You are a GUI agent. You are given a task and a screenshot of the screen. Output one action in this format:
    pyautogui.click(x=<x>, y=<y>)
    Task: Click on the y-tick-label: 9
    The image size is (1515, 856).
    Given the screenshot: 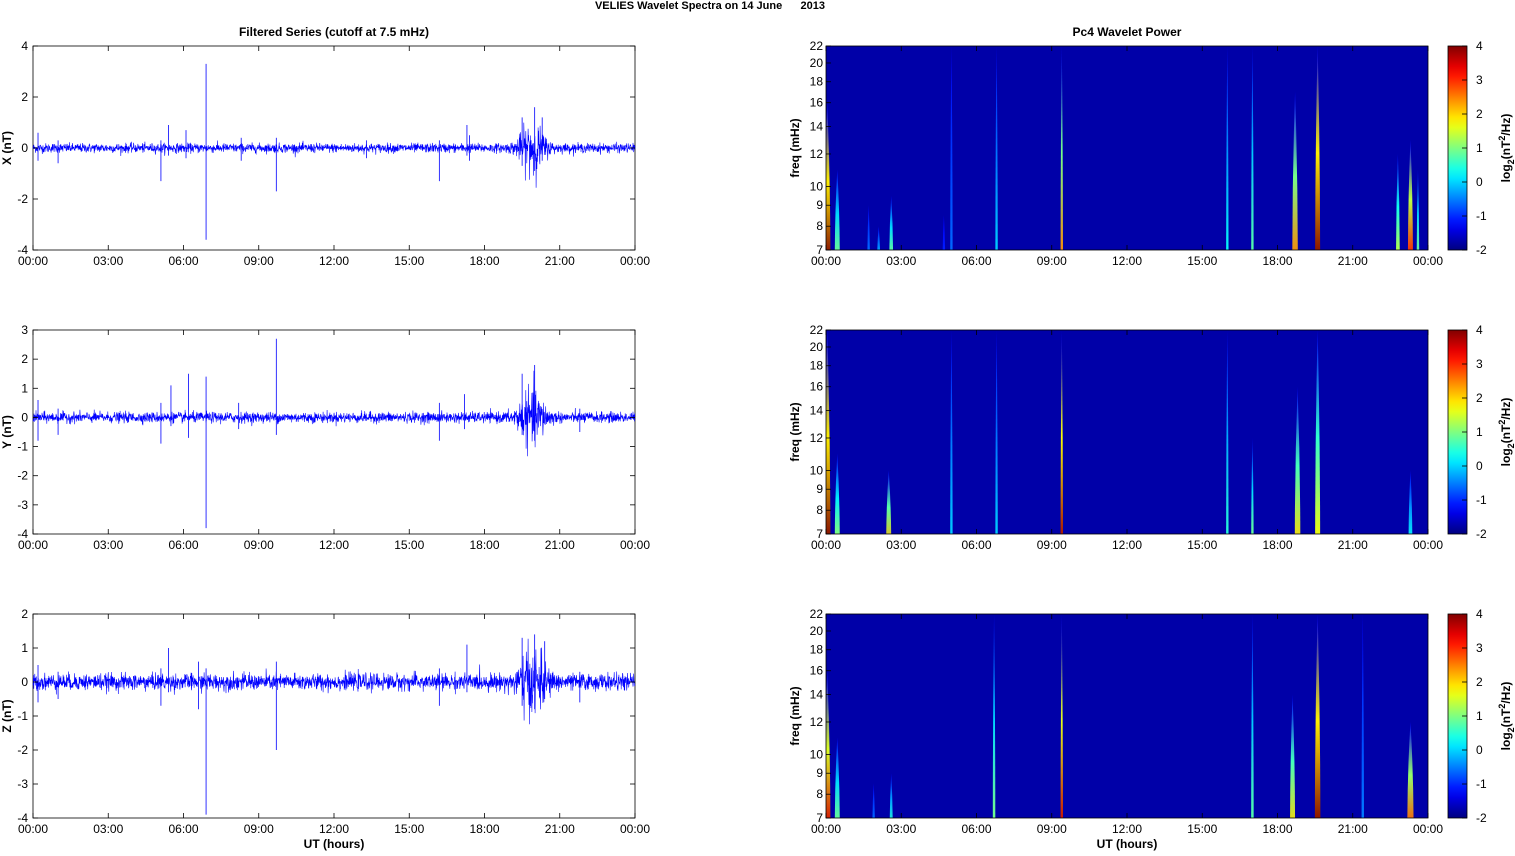 What is the action you would take?
    pyautogui.click(x=819, y=489)
    